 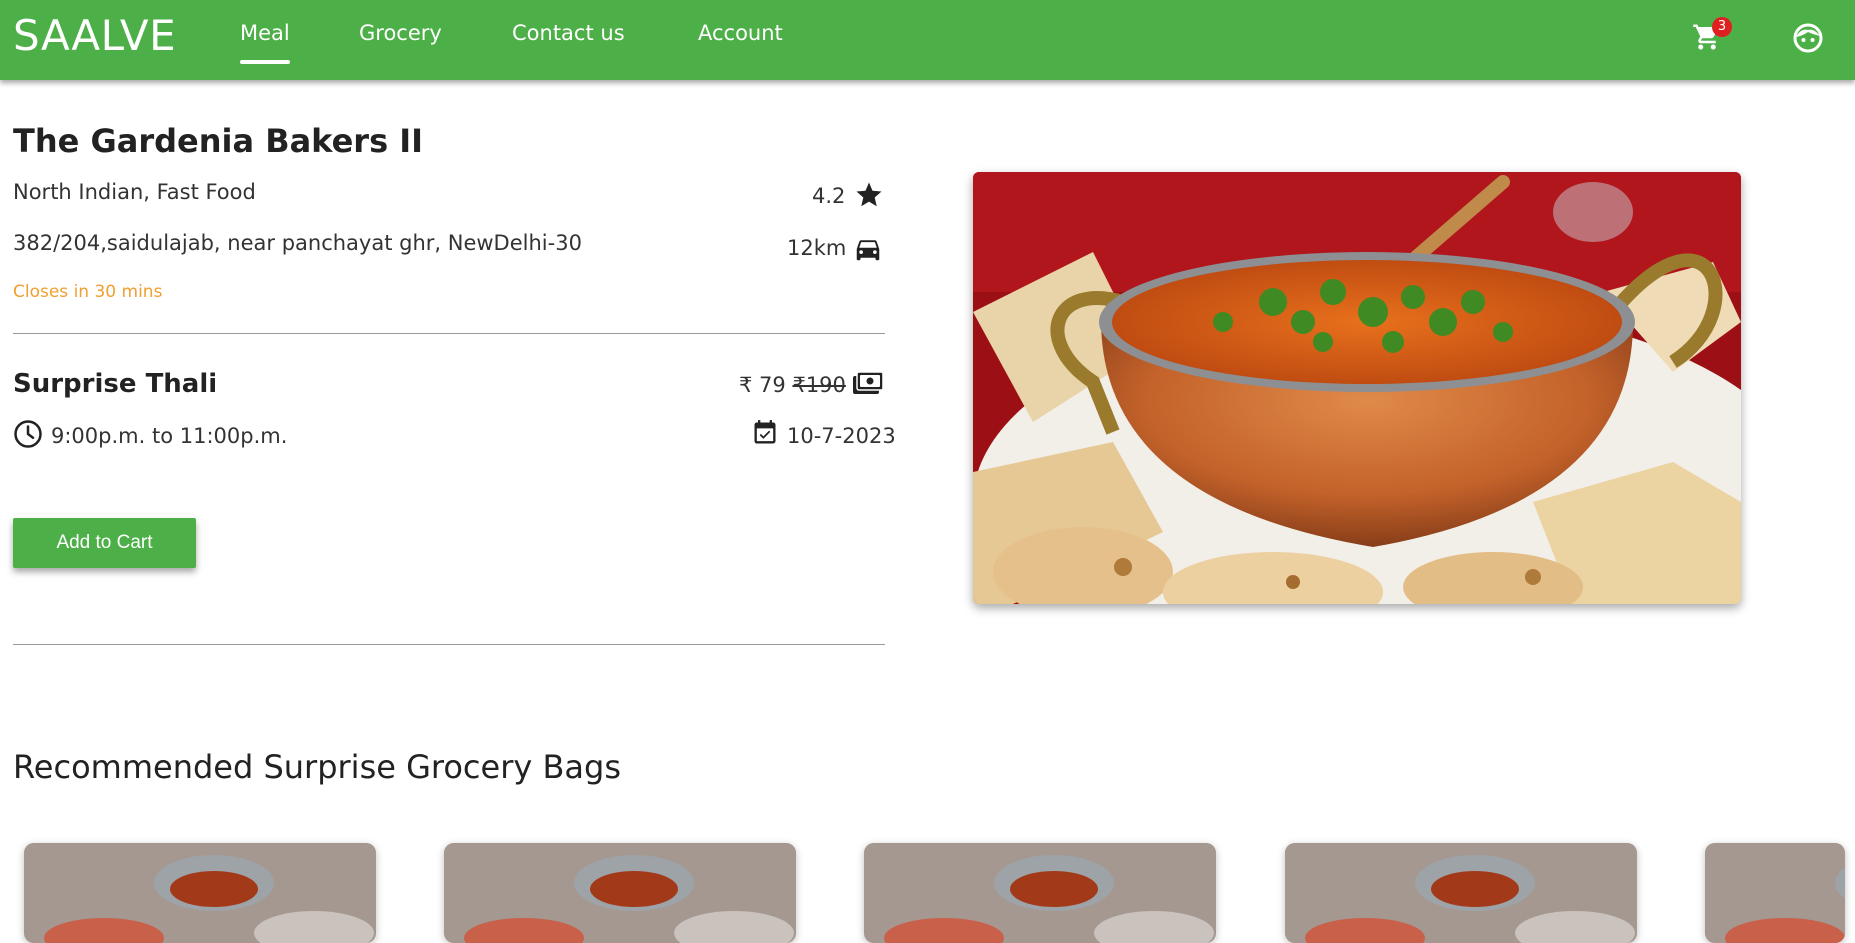 I want to click on calendar-check-icon, so click(x=765, y=432).